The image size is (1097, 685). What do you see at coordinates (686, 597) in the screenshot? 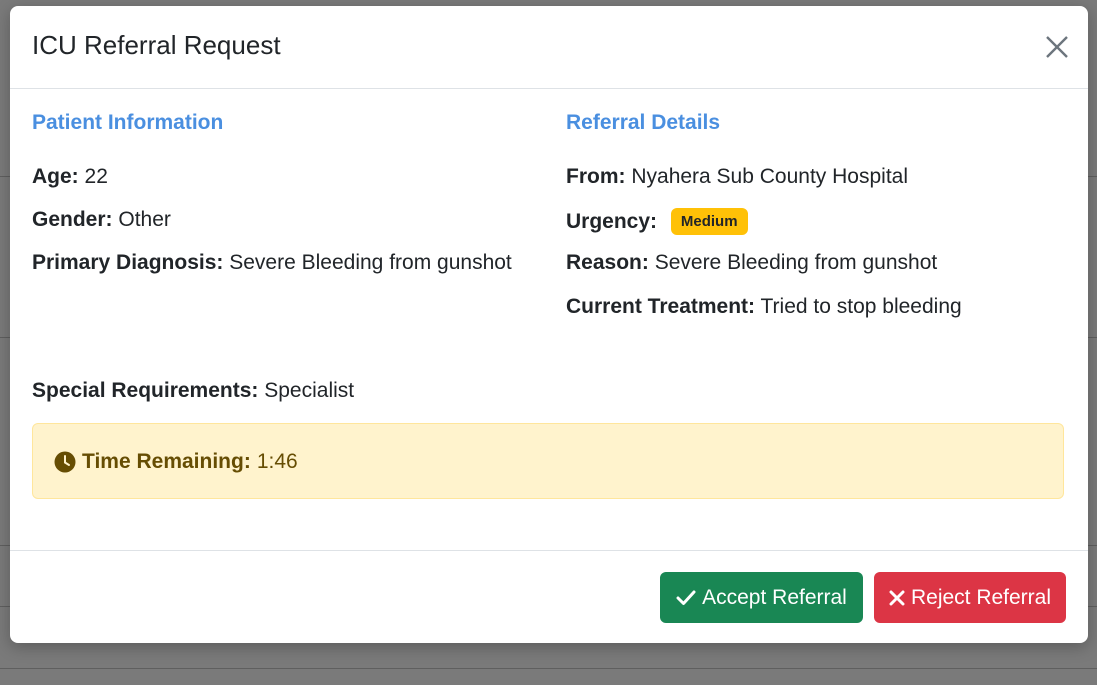
I see `check-icon` at bounding box center [686, 597].